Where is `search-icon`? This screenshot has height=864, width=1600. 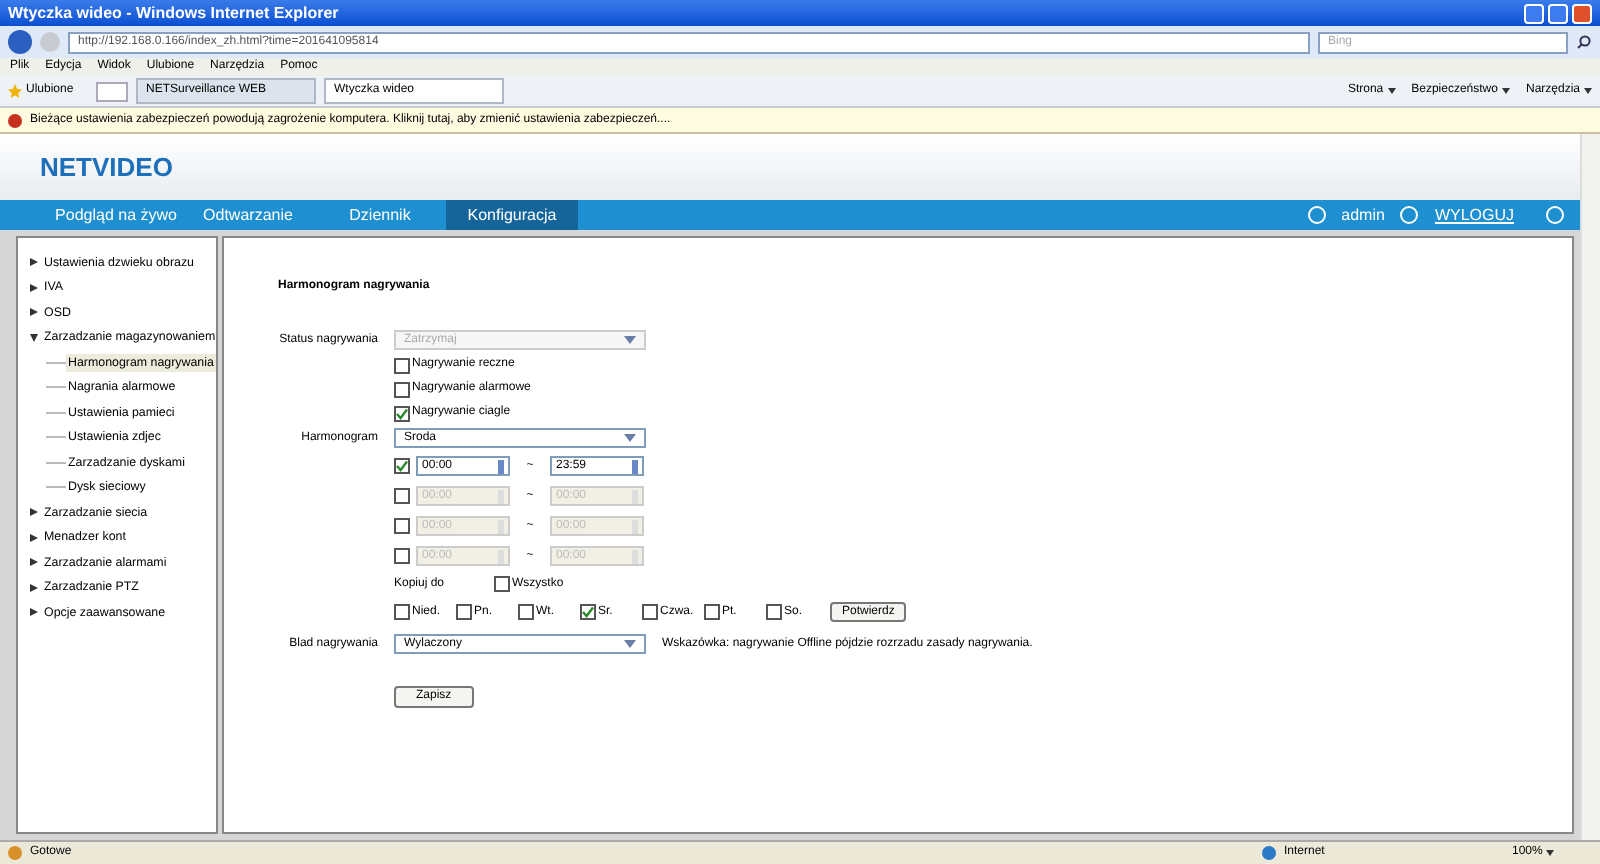 search-icon is located at coordinates (1584, 42).